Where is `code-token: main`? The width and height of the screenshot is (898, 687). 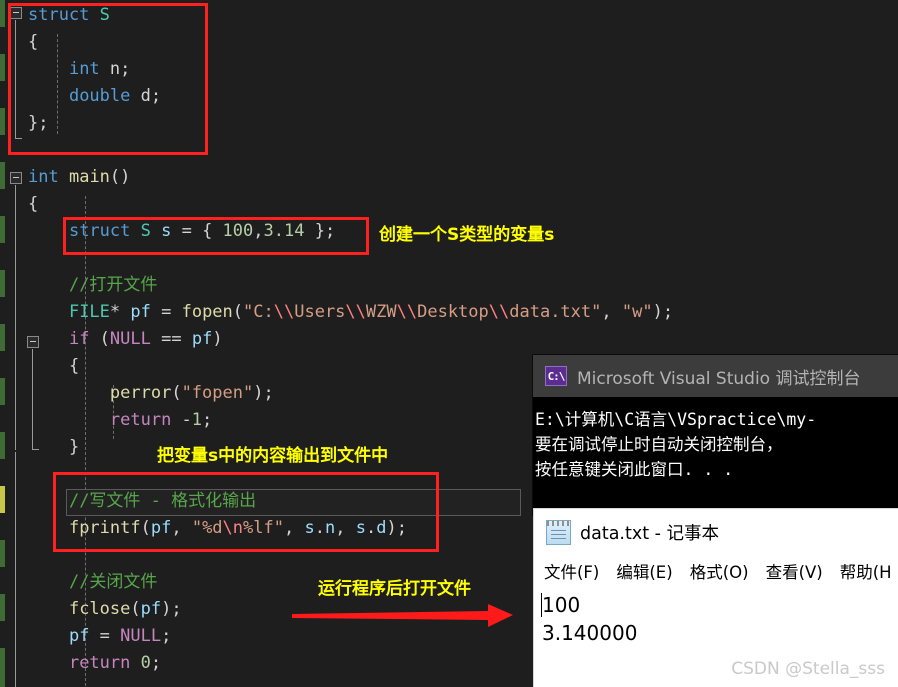
code-token: main is located at coordinates (89, 177).